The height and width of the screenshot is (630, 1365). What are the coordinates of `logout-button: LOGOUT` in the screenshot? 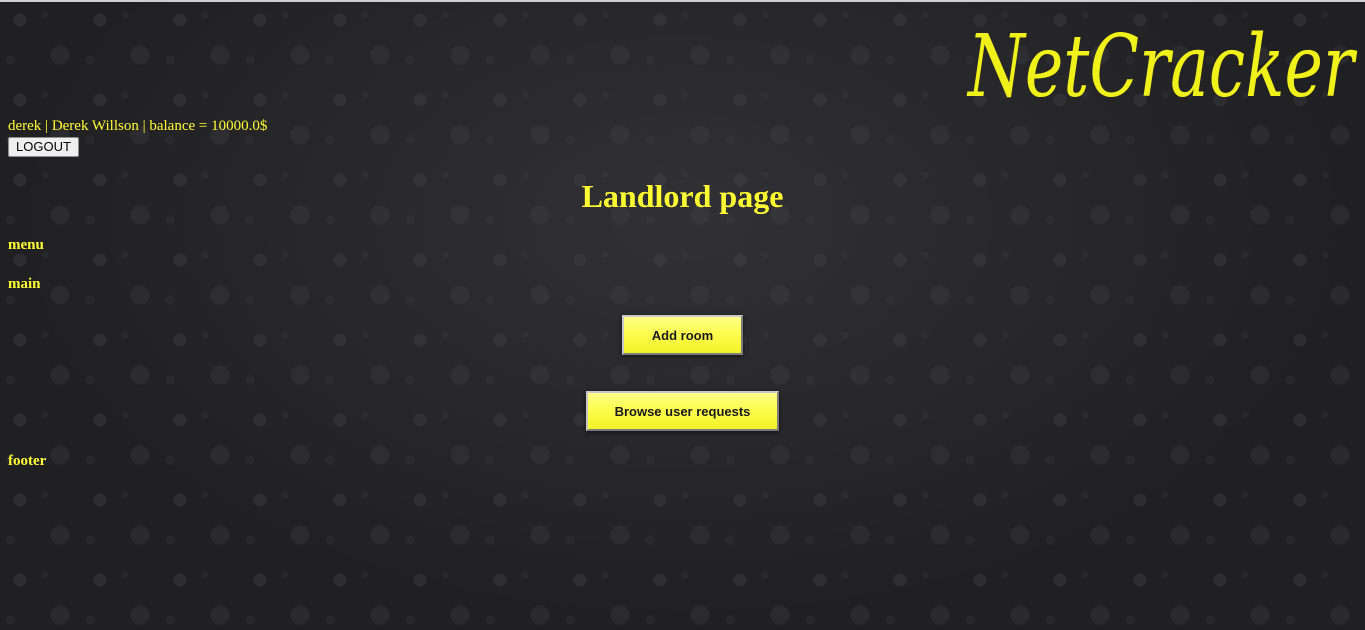 It's located at (43, 147).